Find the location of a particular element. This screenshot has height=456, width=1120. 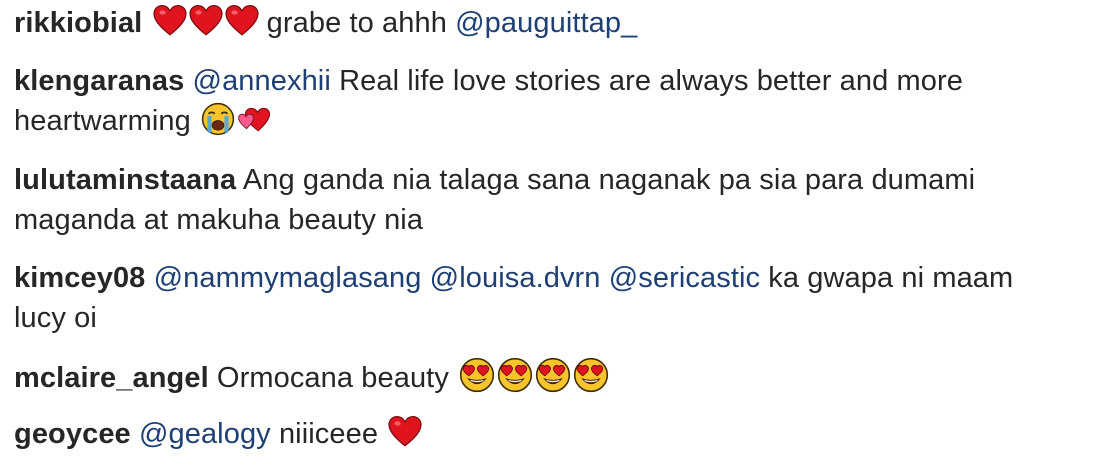

comment-text: maganda at makuha beauty nia is located at coordinates (219, 220).